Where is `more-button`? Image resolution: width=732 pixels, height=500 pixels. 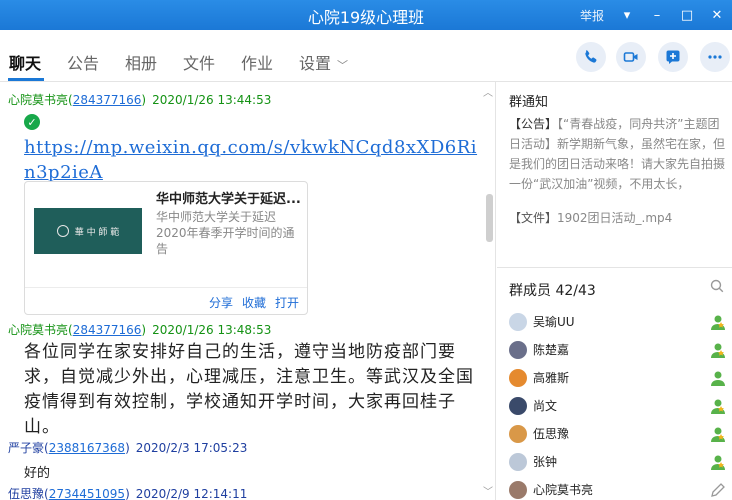
more-button is located at coordinates (715, 57).